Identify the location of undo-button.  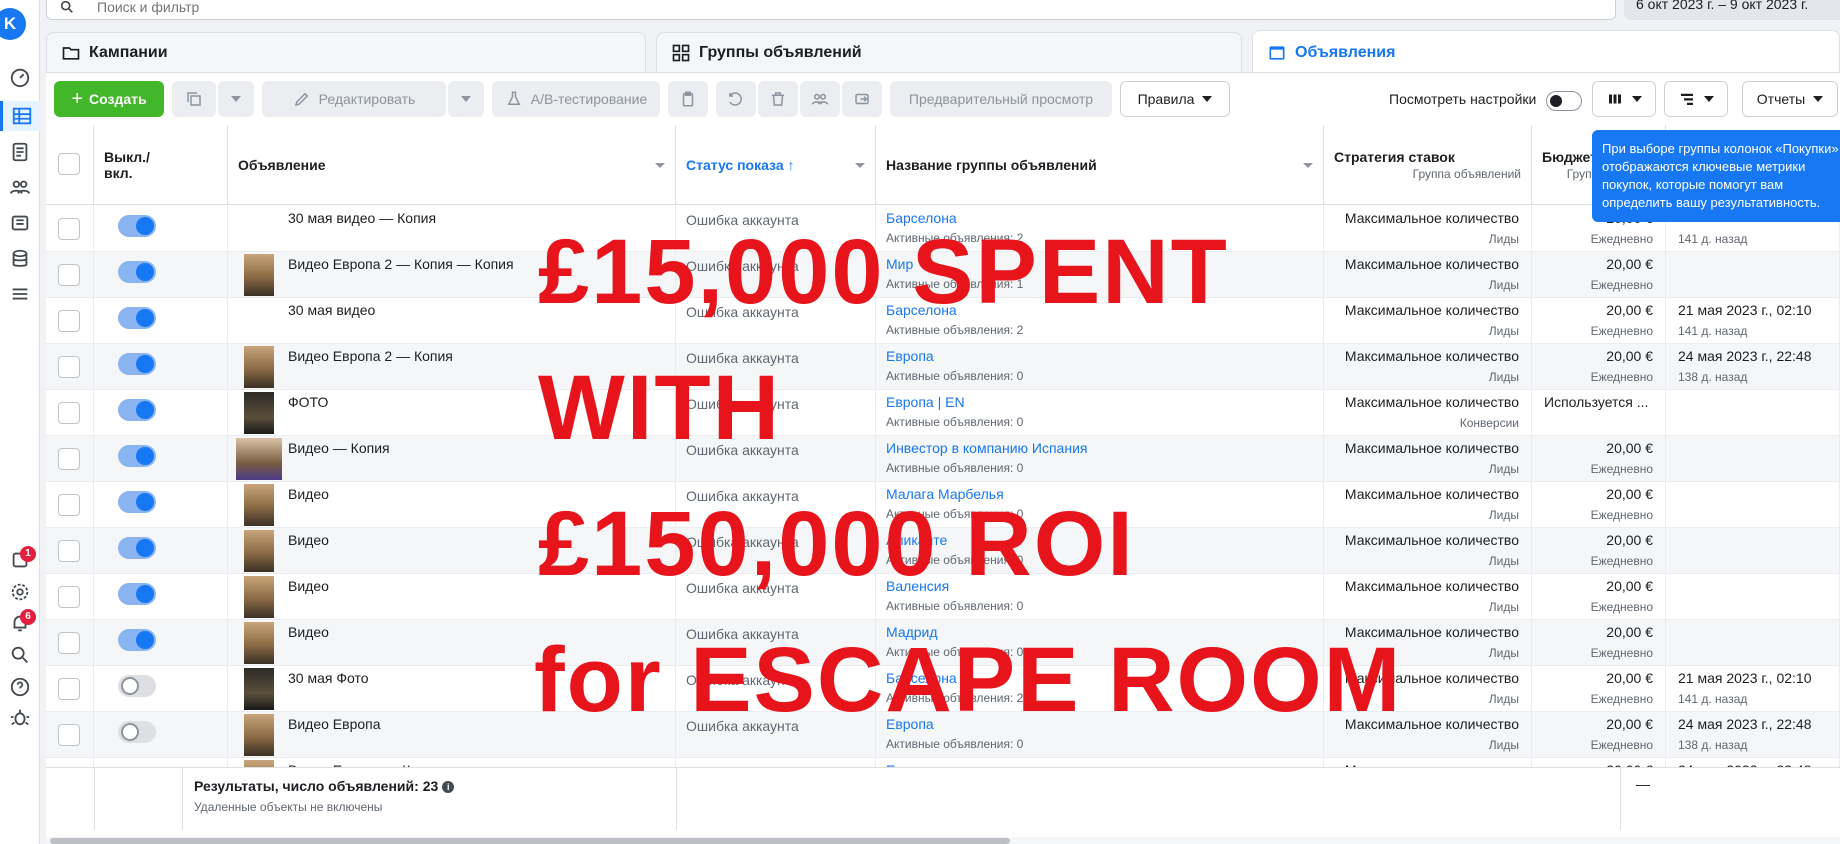
(736, 99).